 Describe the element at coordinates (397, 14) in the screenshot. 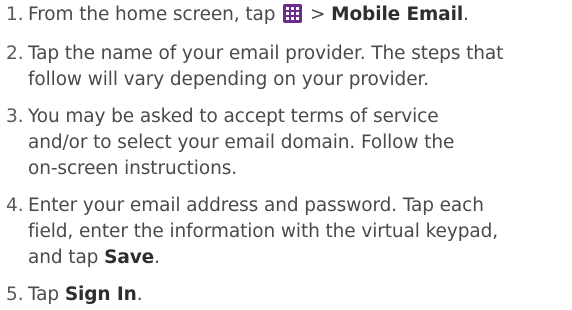

I see `mobile-email-label: Mobile Email` at that location.